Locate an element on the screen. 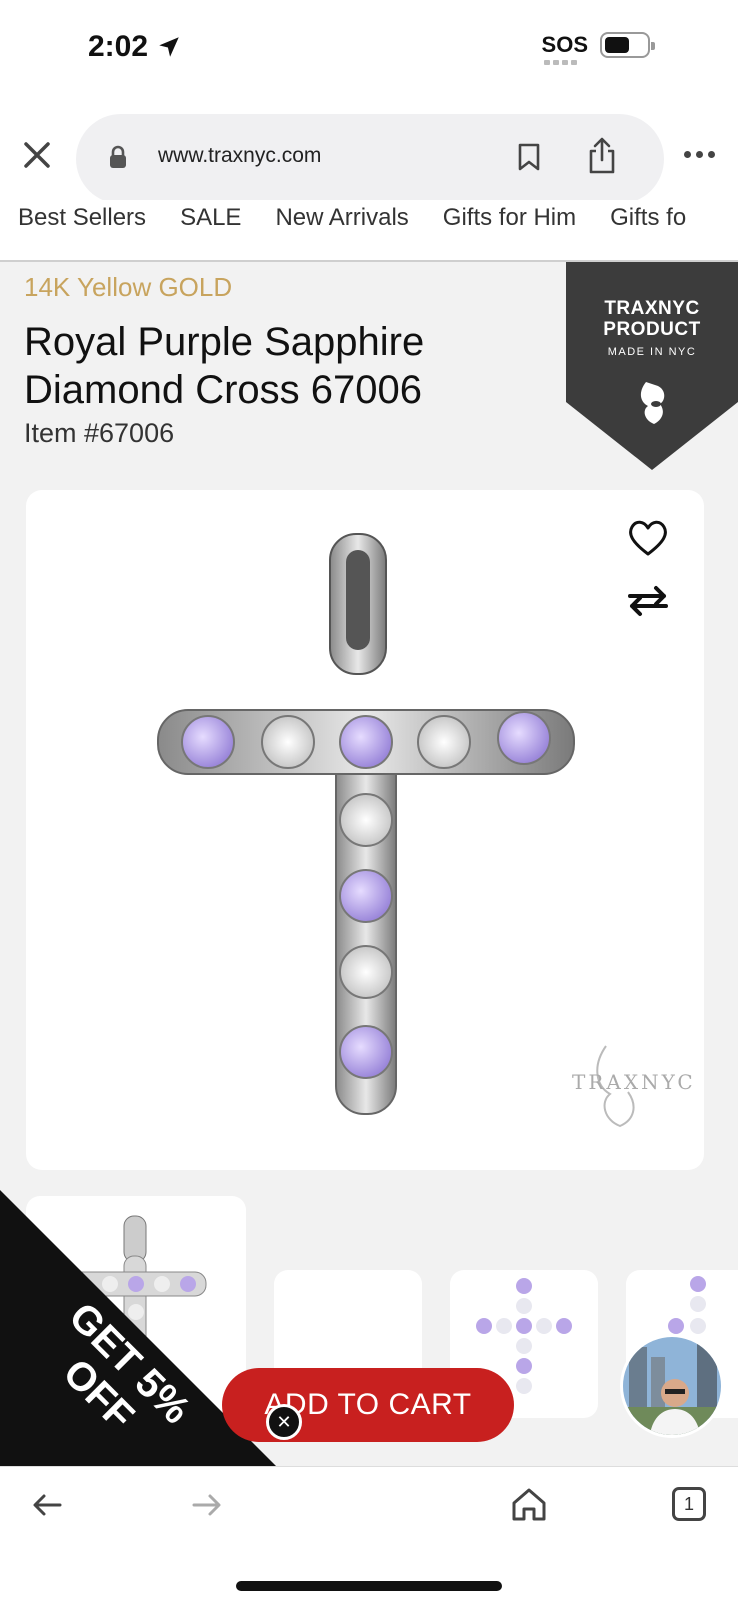 The image size is (738, 1600). metal-type: 14K Yellow GOLD is located at coordinates (128, 287).